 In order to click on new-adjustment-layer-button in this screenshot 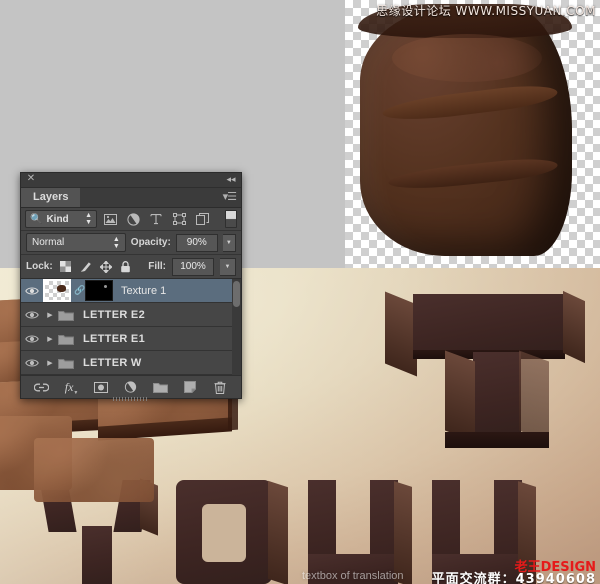, I will do `click(131, 387)`.